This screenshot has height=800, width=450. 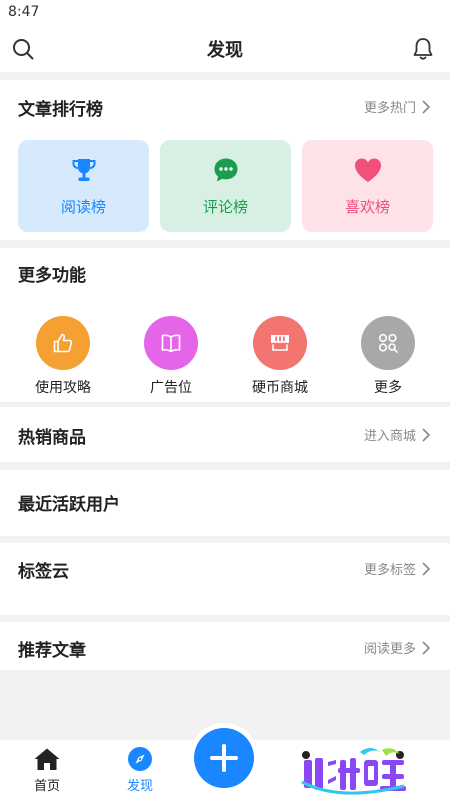 What do you see at coordinates (171, 343) in the screenshot?
I see `book-icon` at bounding box center [171, 343].